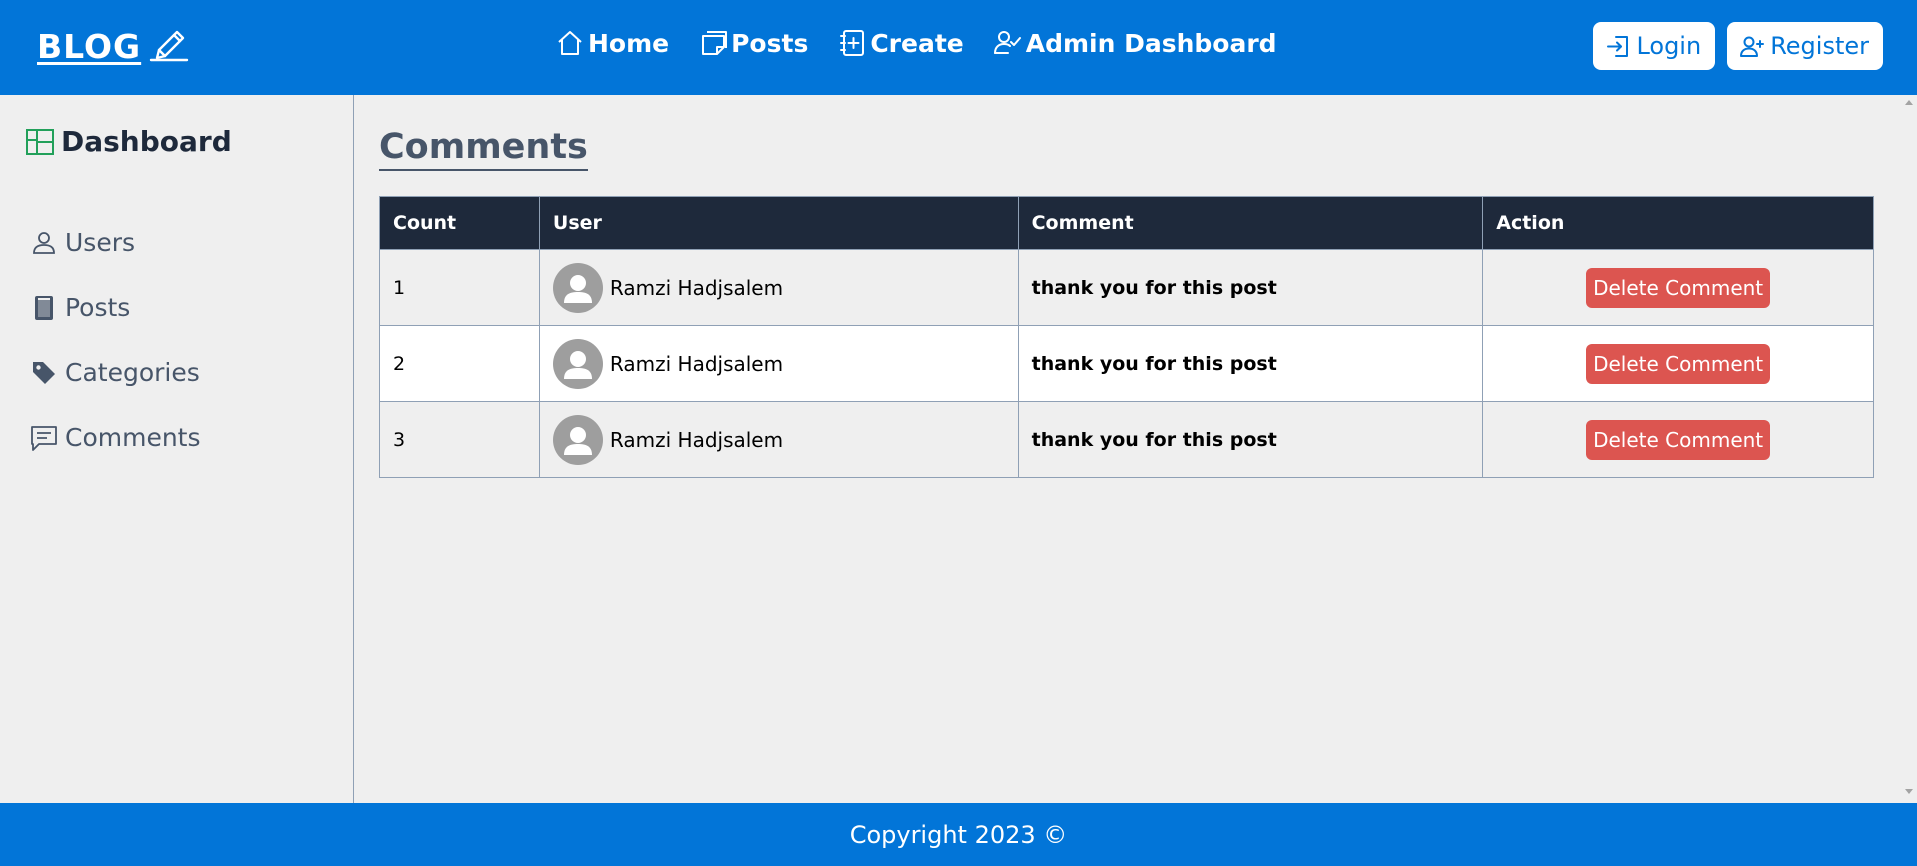 Image resolution: width=1917 pixels, height=866 pixels. Describe the element at coordinates (459, 363) in the screenshot. I see `row-count: 2` at that location.